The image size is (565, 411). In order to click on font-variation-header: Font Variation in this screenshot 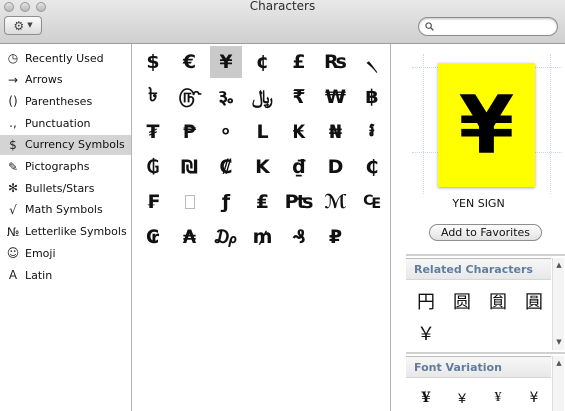, I will do `click(478, 367)`.